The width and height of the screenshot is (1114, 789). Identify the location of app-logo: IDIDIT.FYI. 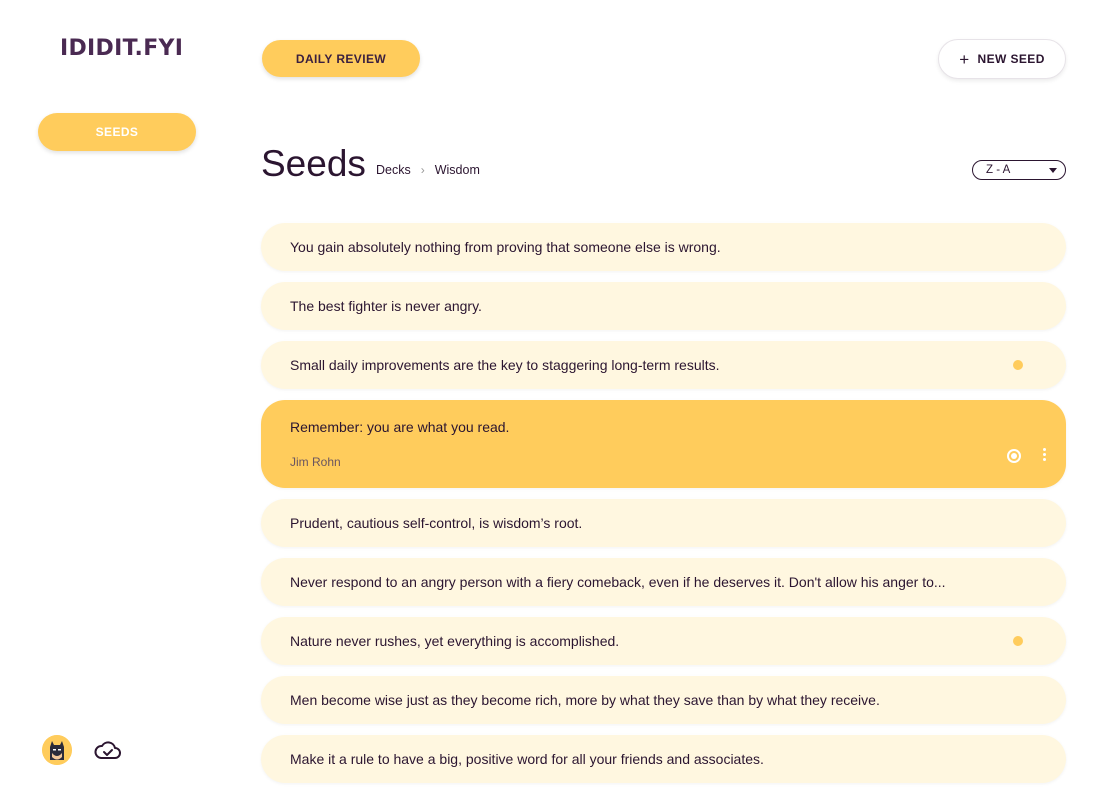
(121, 48).